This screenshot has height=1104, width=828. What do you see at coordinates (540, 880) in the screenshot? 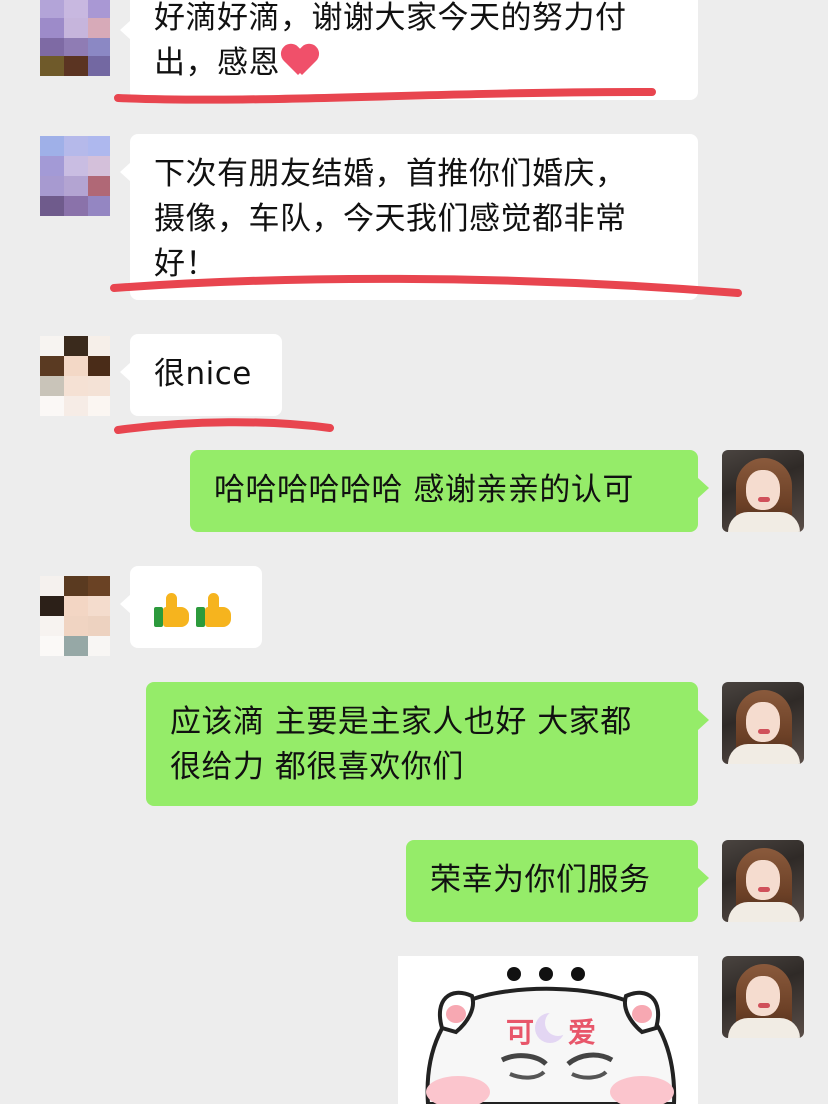
I see `message-text: 荣幸为你们服务` at bounding box center [540, 880].